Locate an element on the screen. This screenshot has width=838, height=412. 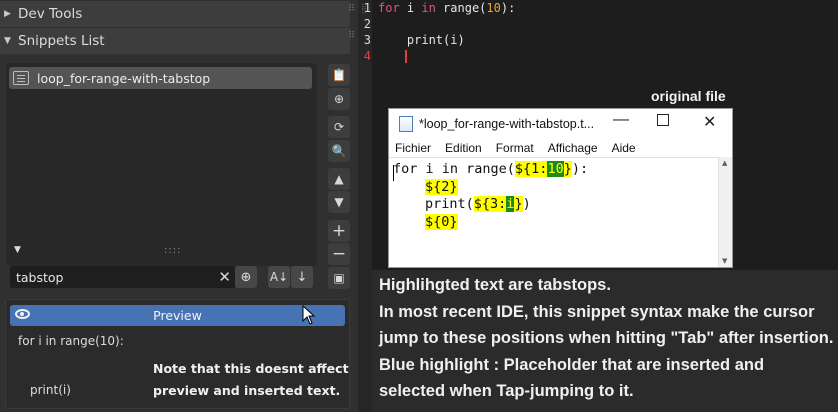
arrow-down-icon: ▼ is located at coordinates (339, 202).